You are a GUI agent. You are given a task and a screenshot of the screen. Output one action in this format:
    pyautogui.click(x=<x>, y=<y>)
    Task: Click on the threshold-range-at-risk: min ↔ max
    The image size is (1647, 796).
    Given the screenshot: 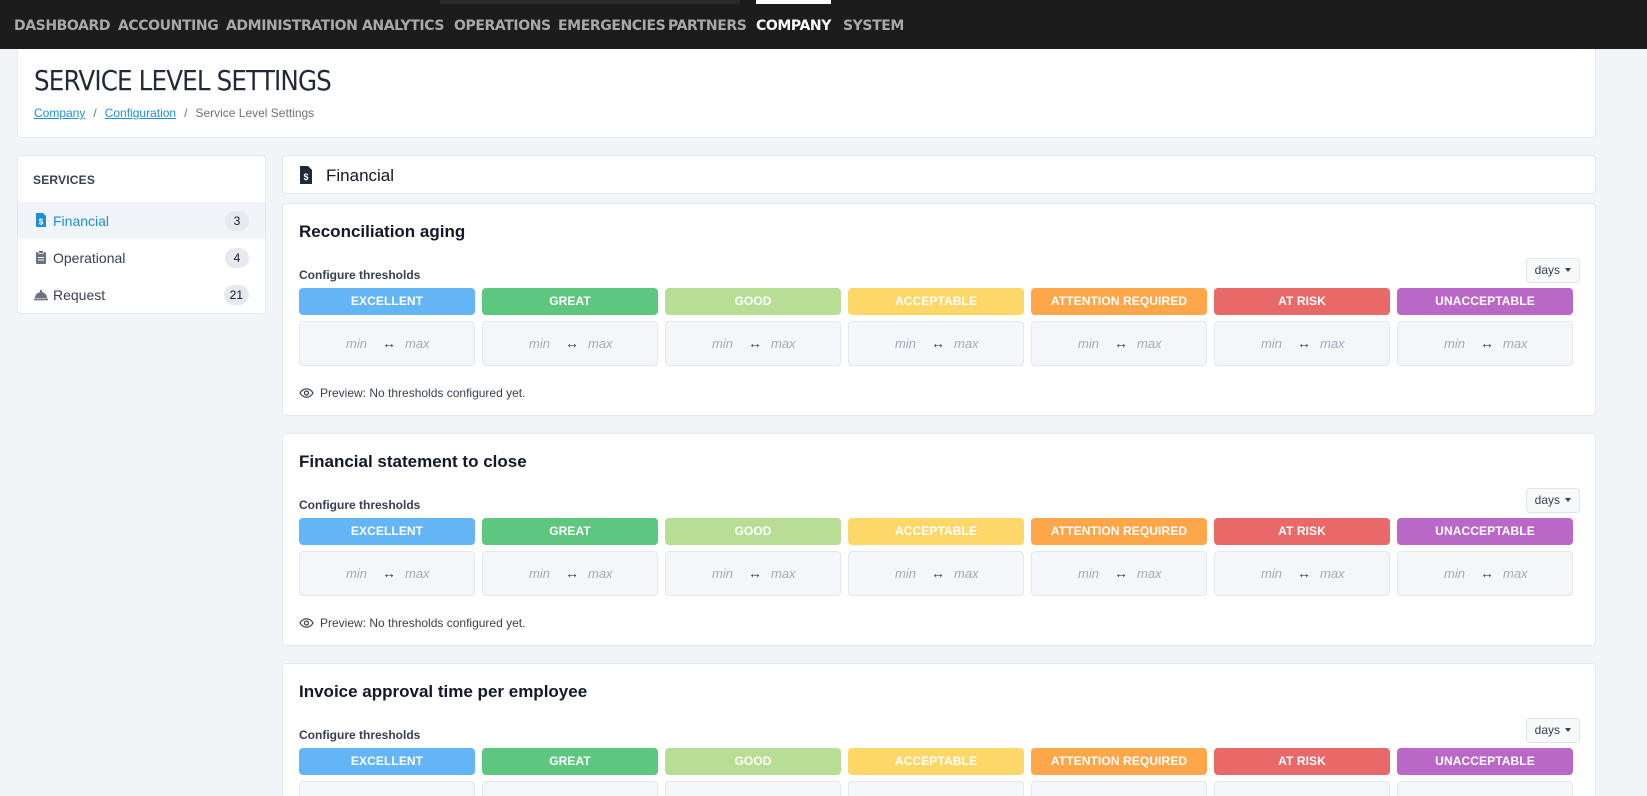 What is the action you would take?
    pyautogui.click(x=1302, y=343)
    